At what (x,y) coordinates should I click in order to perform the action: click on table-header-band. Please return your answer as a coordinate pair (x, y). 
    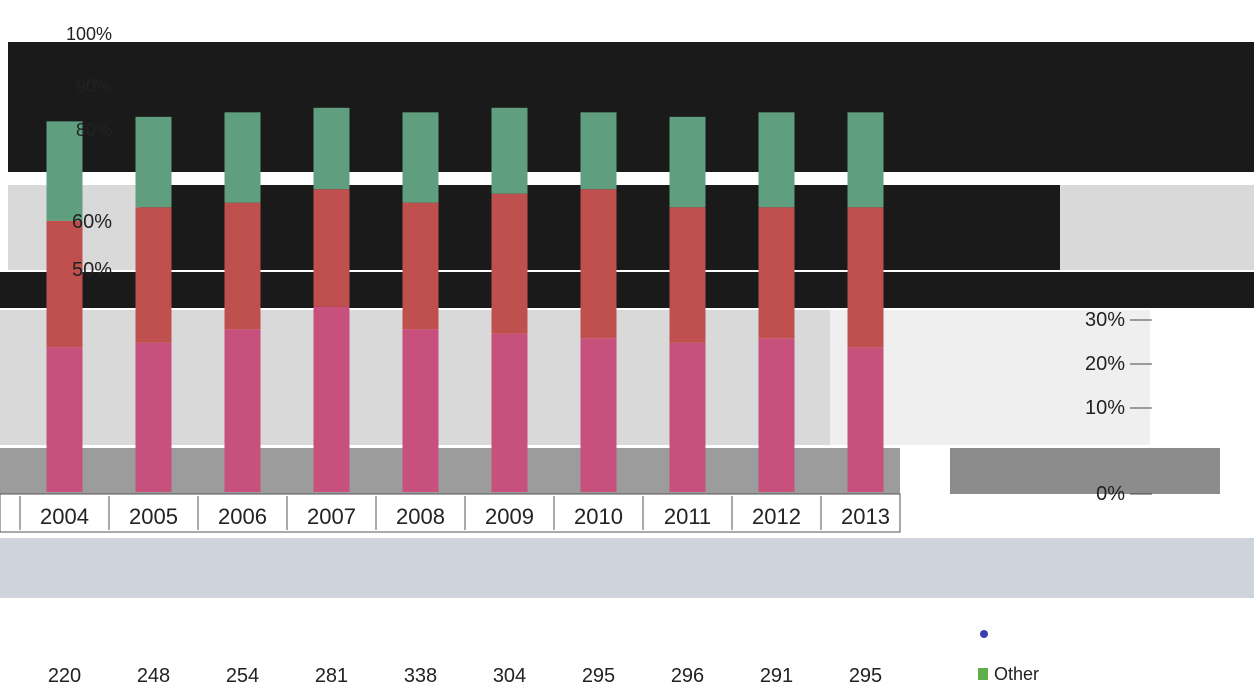
    Looking at the image, I should click on (627, 568).